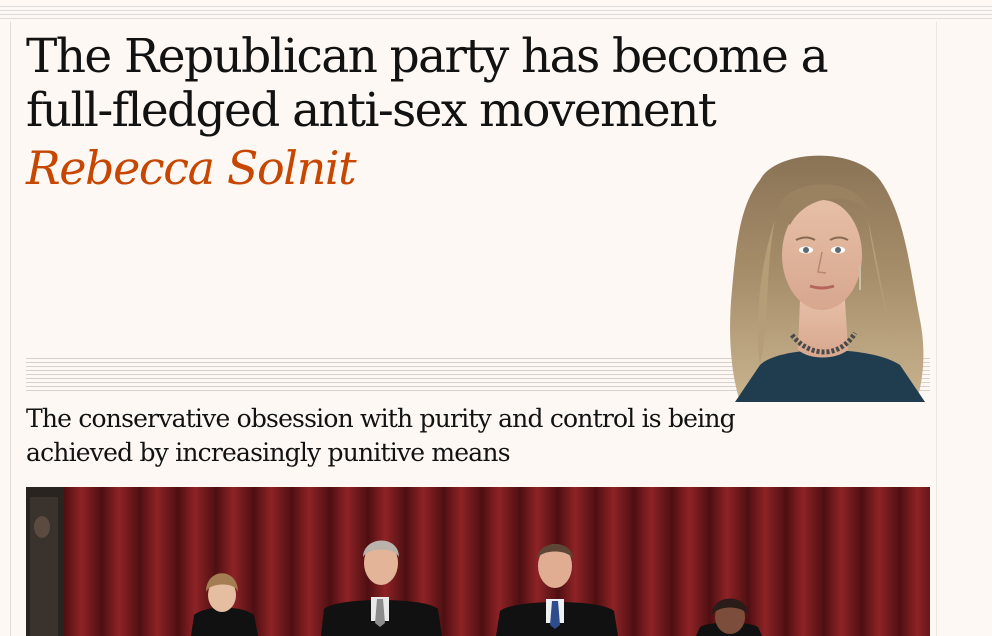 Image resolution: width=992 pixels, height=636 pixels. Describe the element at coordinates (496, 14) in the screenshot. I see `top-divider-rules` at that location.